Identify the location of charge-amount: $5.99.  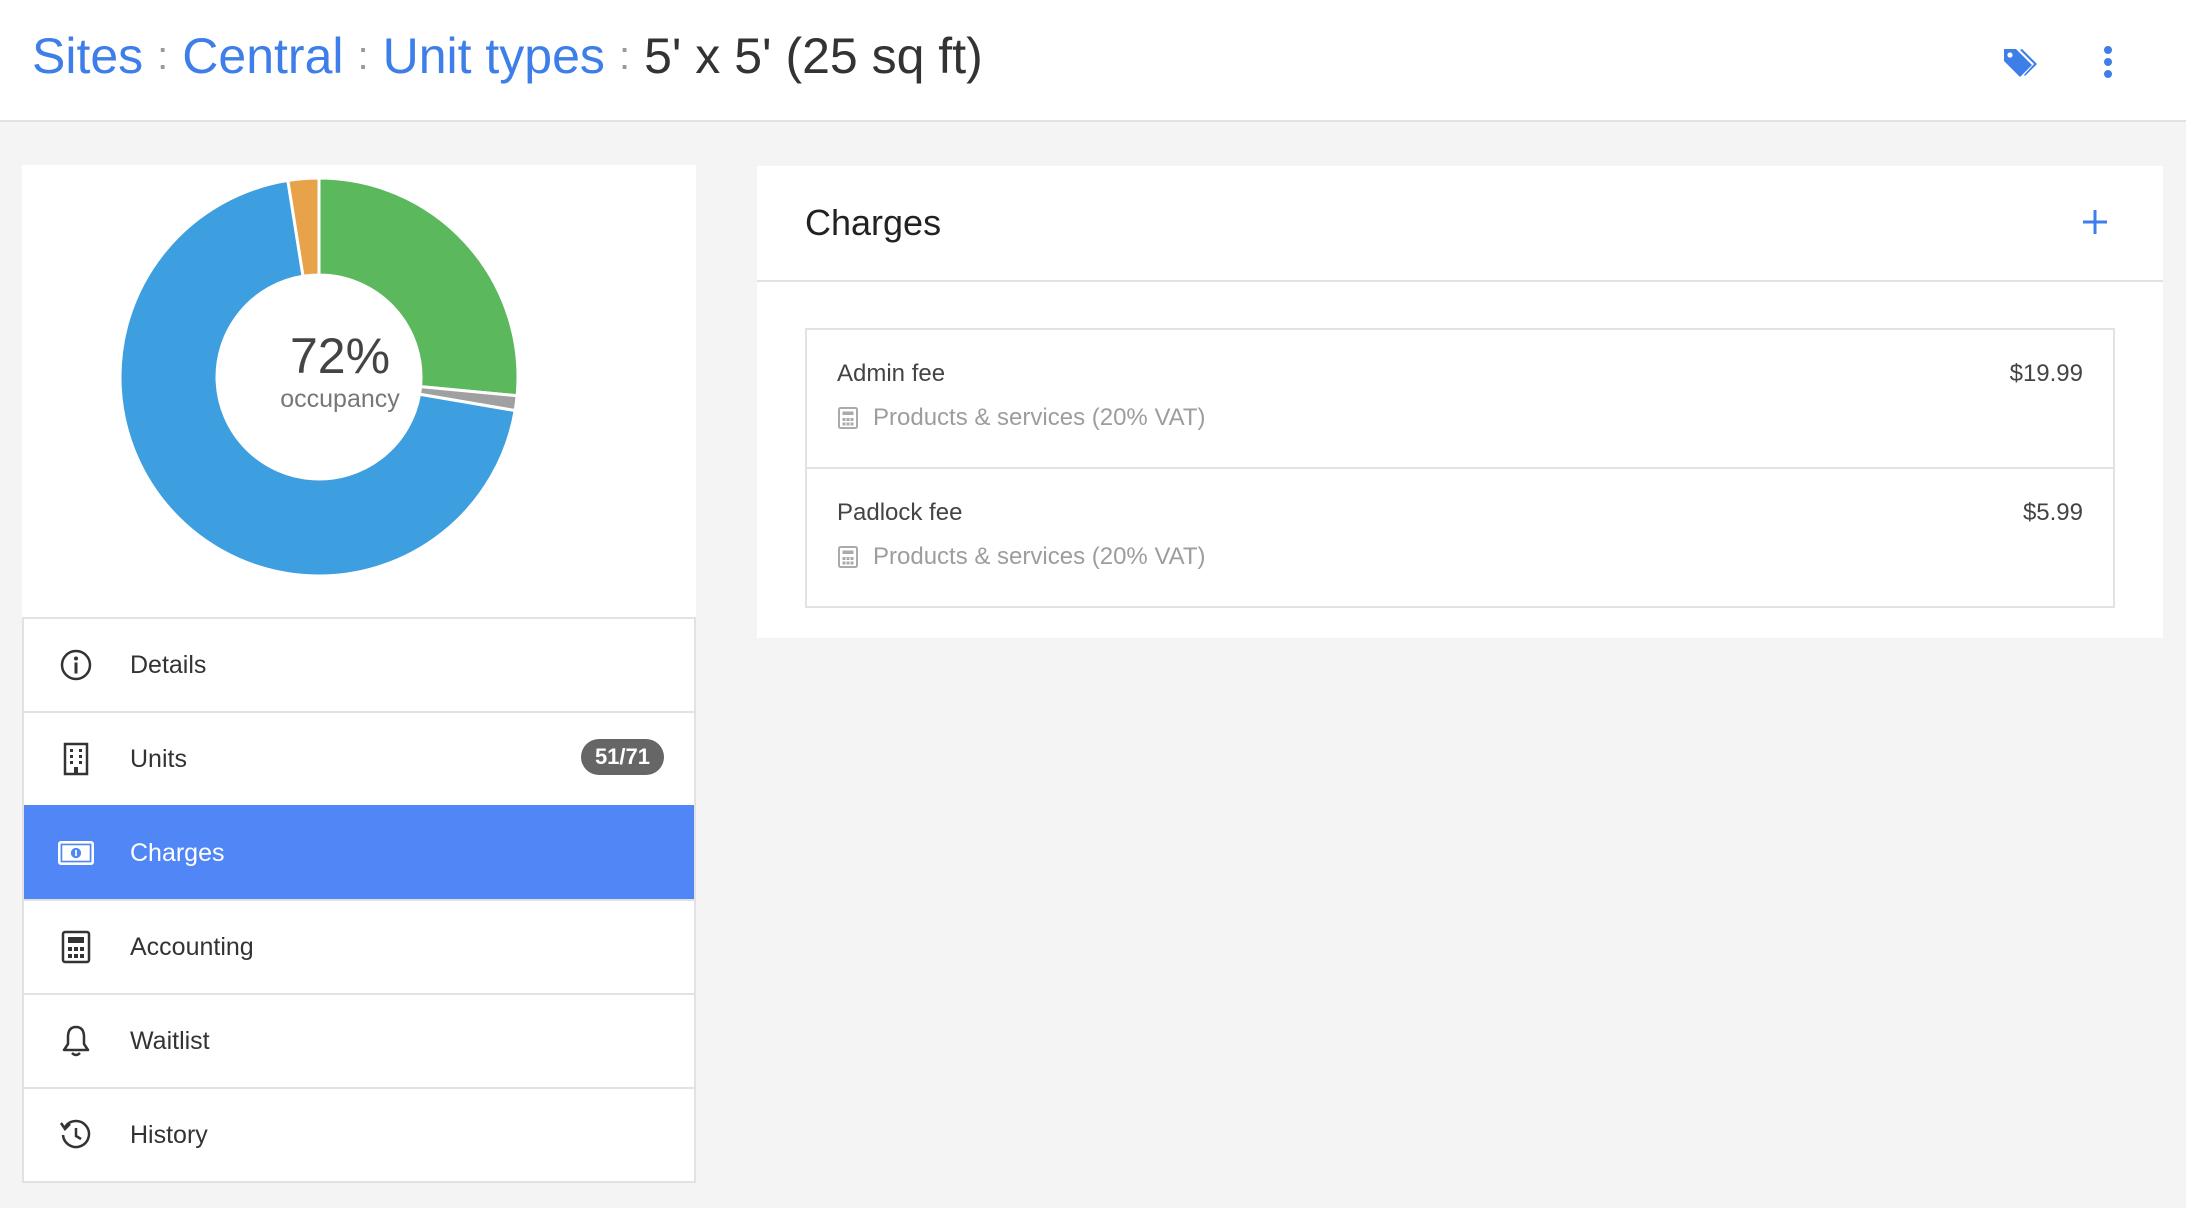
(2052, 512).